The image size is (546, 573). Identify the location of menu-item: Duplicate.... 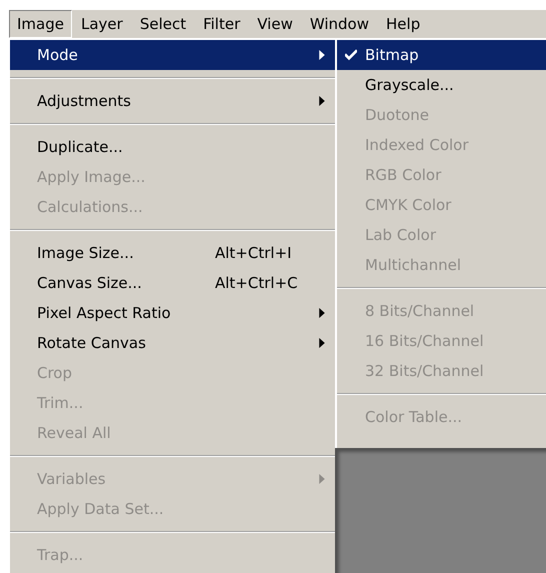
(172, 147).